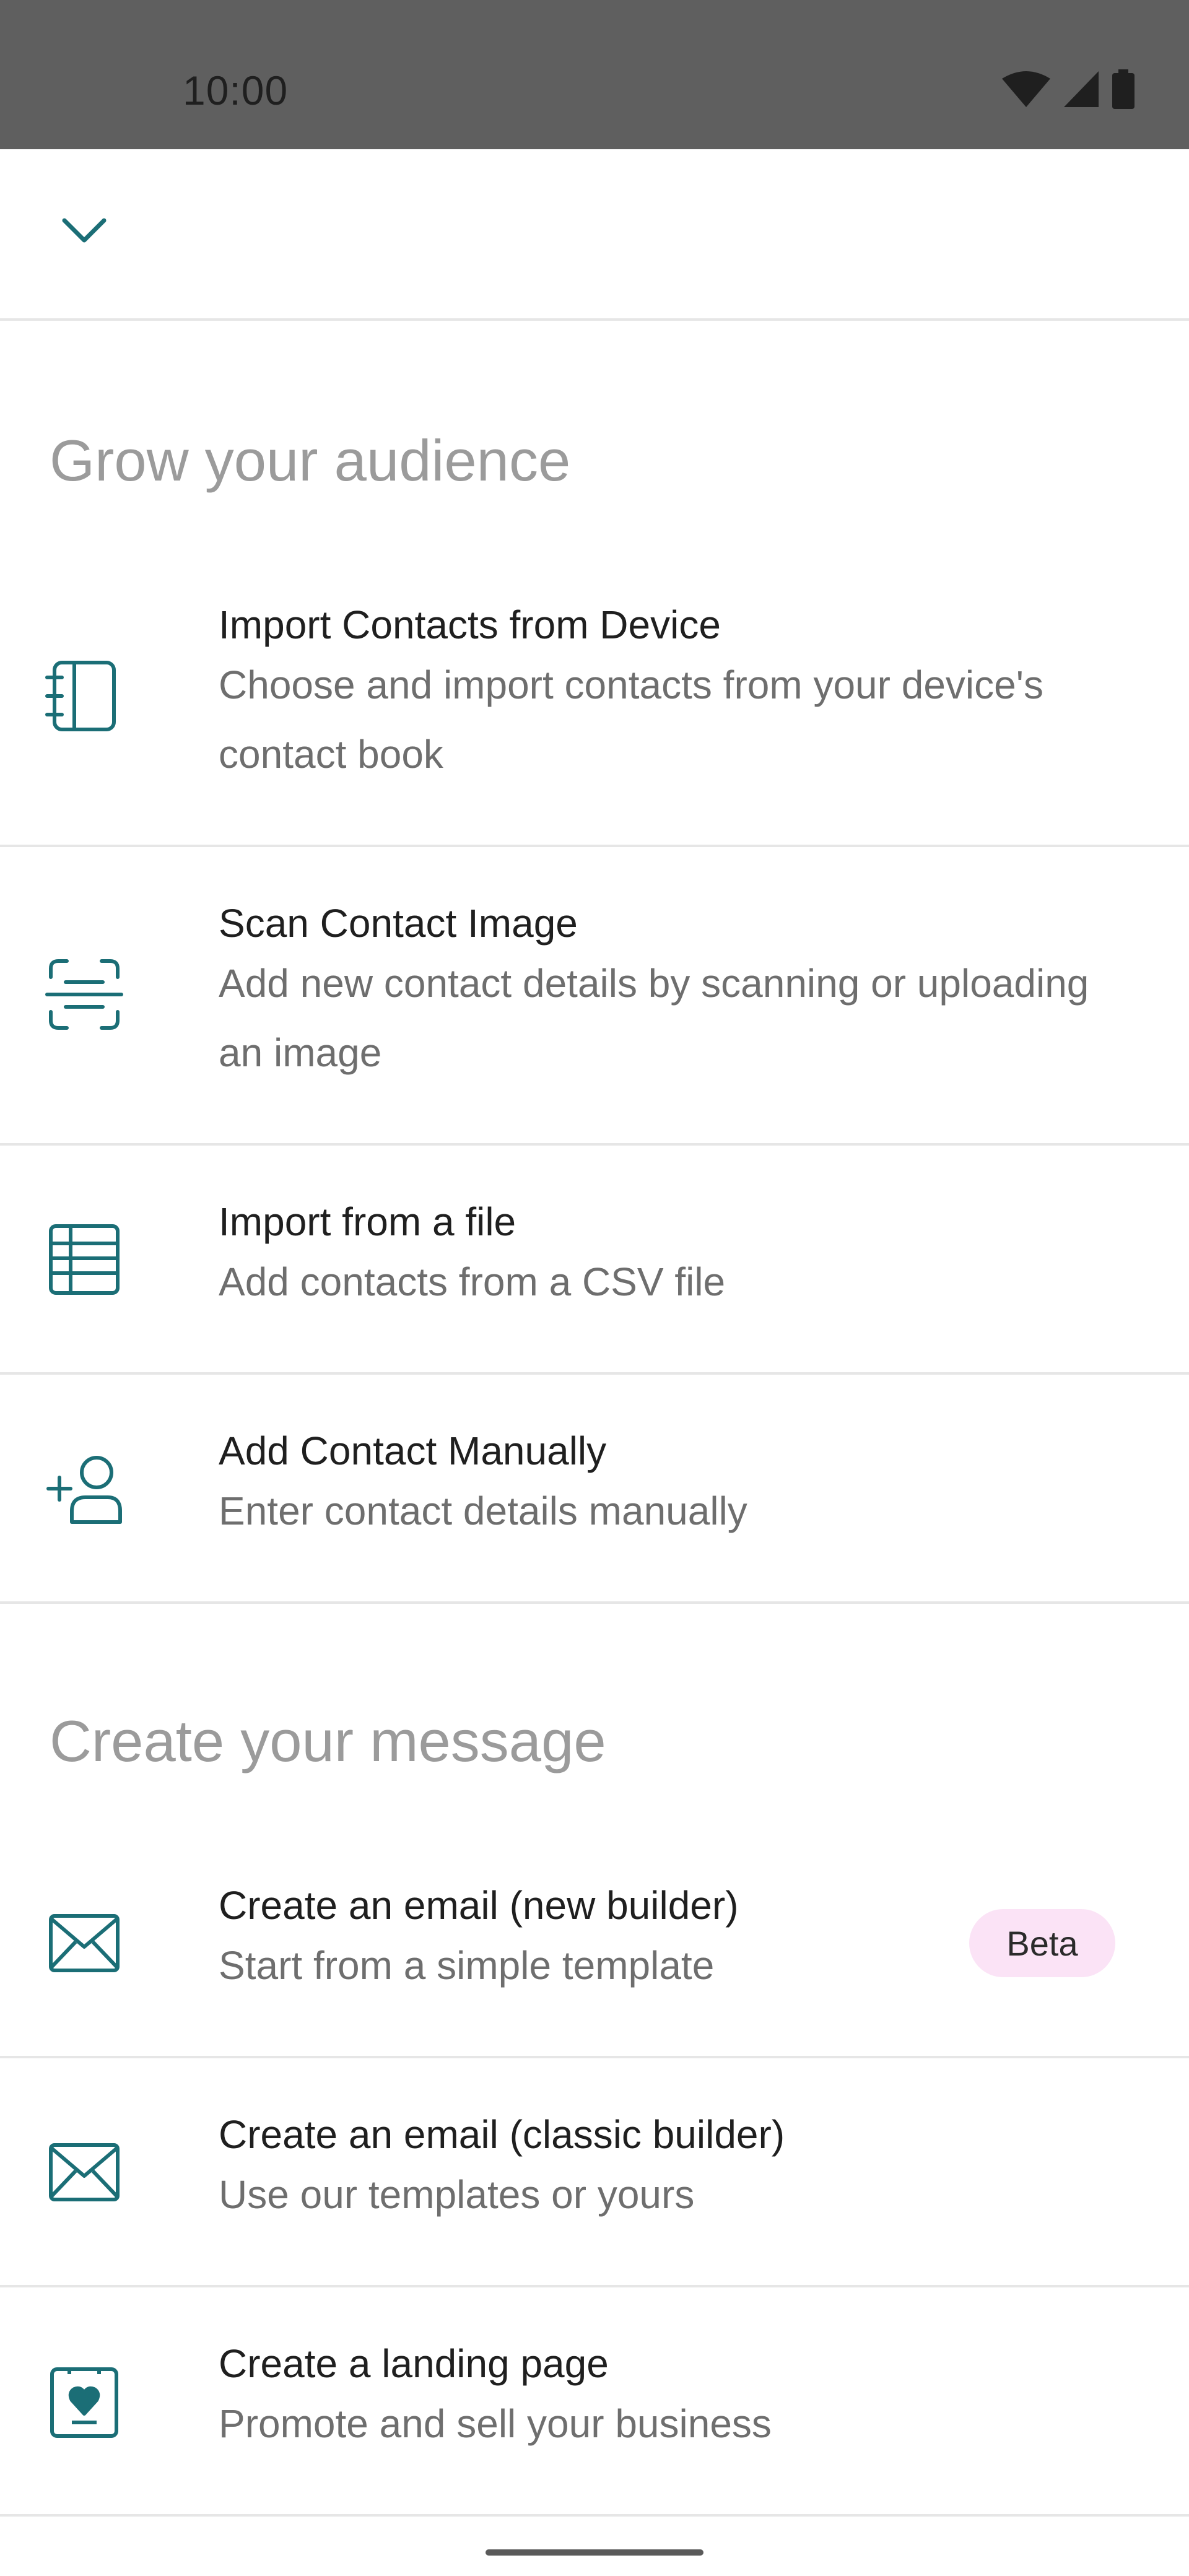 The height and width of the screenshot is (2576, 1189). What do you see at coordinates (594, 74) in the screenshot?
I see `status-bar: 10:00` at bounding box center [594, 74].